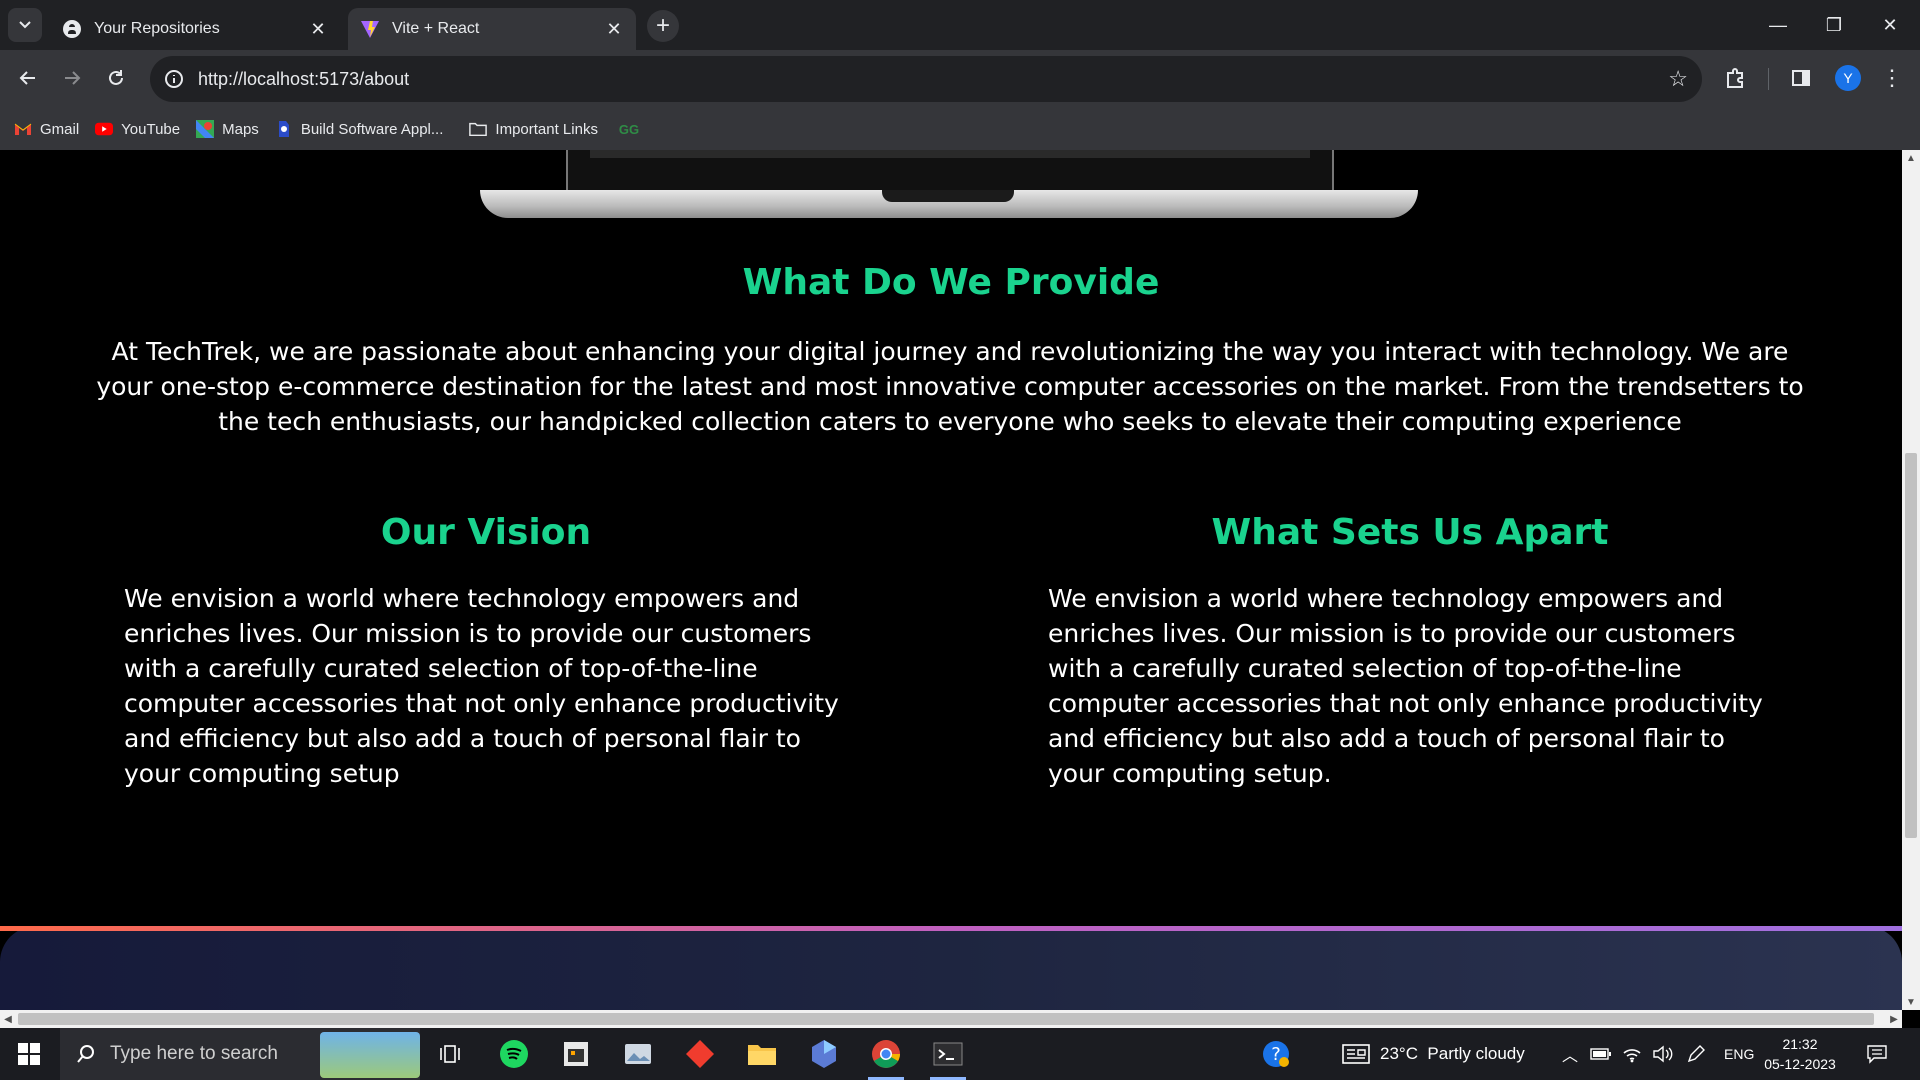 This screenshot has height=1080, width=1920. I want to click on vertical-scroll-thumb, so click(1911, 645).